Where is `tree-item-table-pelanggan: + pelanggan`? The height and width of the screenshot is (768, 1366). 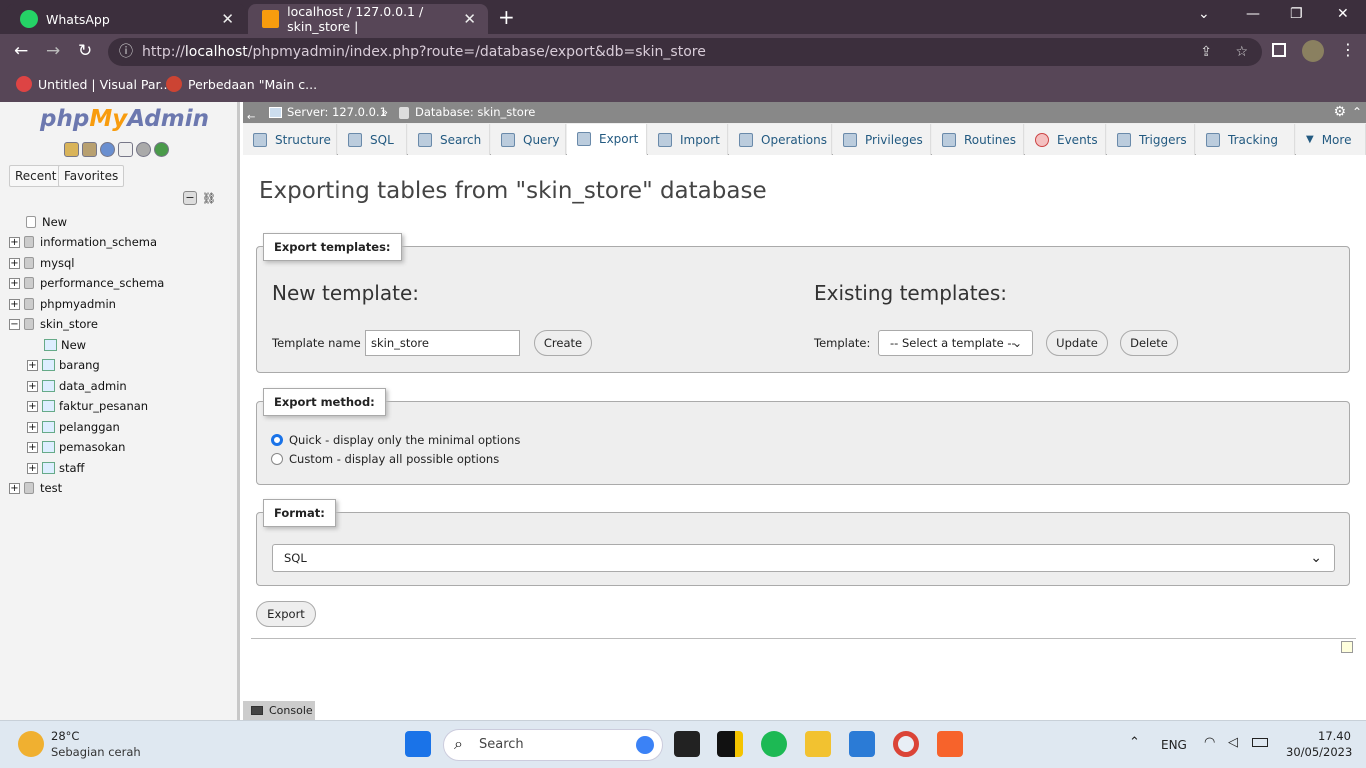
tree-item-table-pelanggan: + pelanggan is located at coordinates (73, 427).